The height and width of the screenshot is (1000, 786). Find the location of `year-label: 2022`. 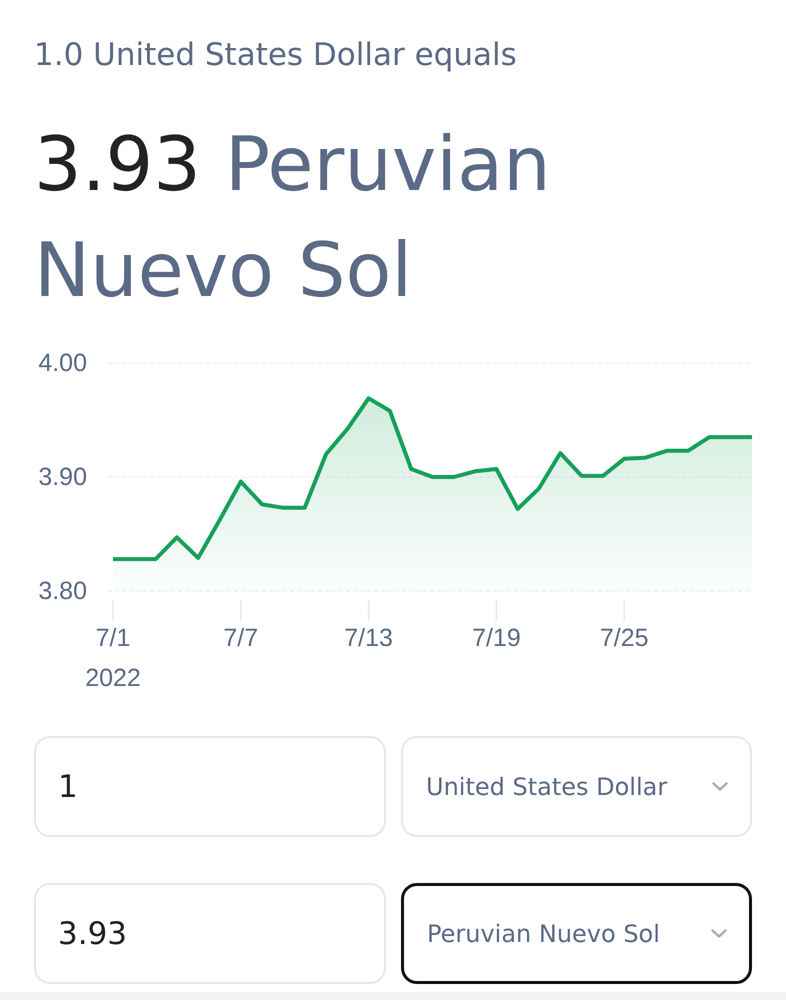

year-label: 2022 is located at coordinates (113, 678).